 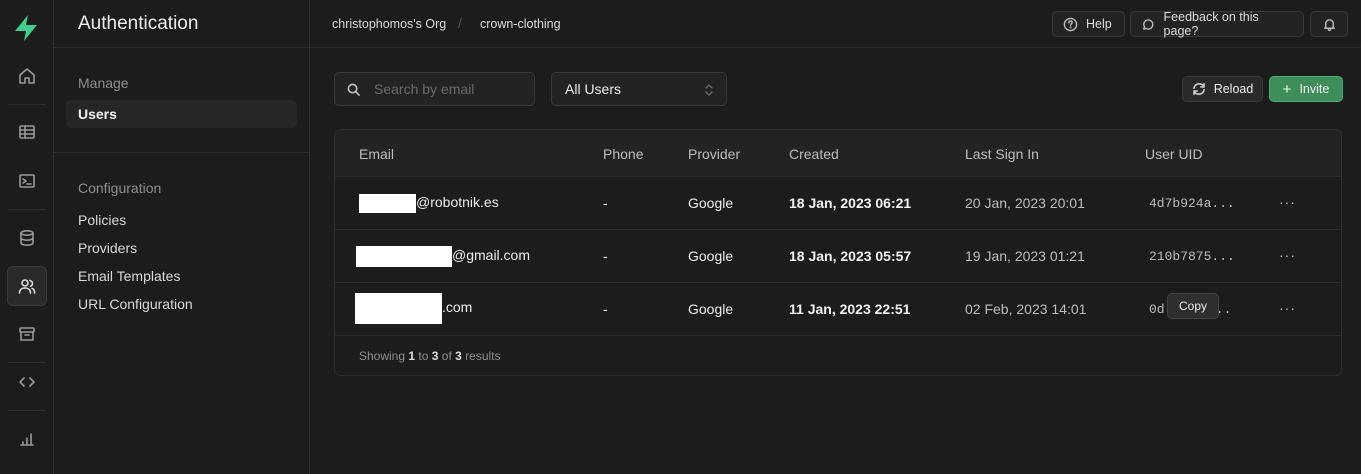 I want to click on user-created: 18 Jan, 2023 06:21, so click(x=850, y=203).